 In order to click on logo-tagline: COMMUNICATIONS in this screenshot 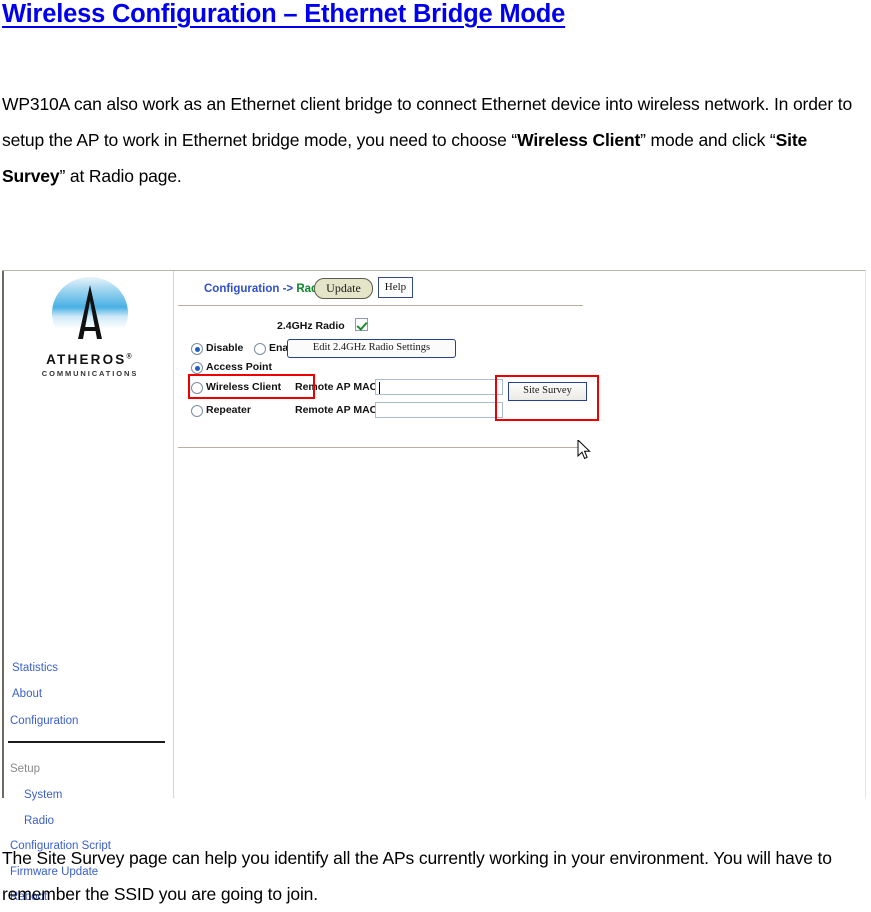, I will do `click(90, 373)`.